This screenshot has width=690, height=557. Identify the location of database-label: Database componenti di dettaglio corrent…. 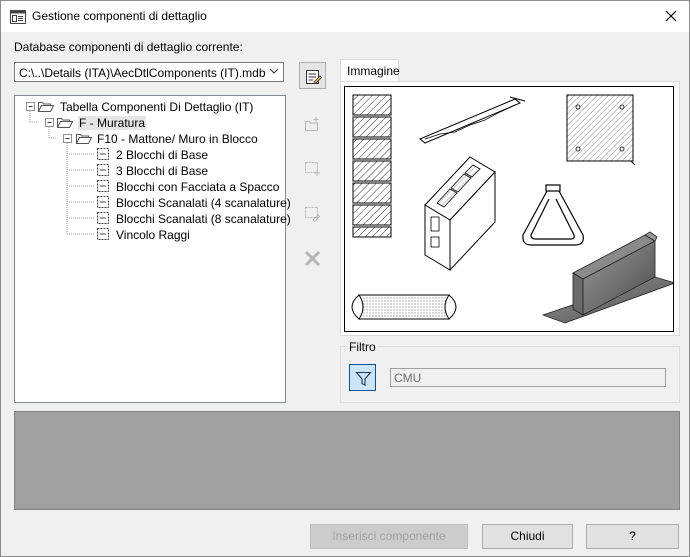
(128, 47).